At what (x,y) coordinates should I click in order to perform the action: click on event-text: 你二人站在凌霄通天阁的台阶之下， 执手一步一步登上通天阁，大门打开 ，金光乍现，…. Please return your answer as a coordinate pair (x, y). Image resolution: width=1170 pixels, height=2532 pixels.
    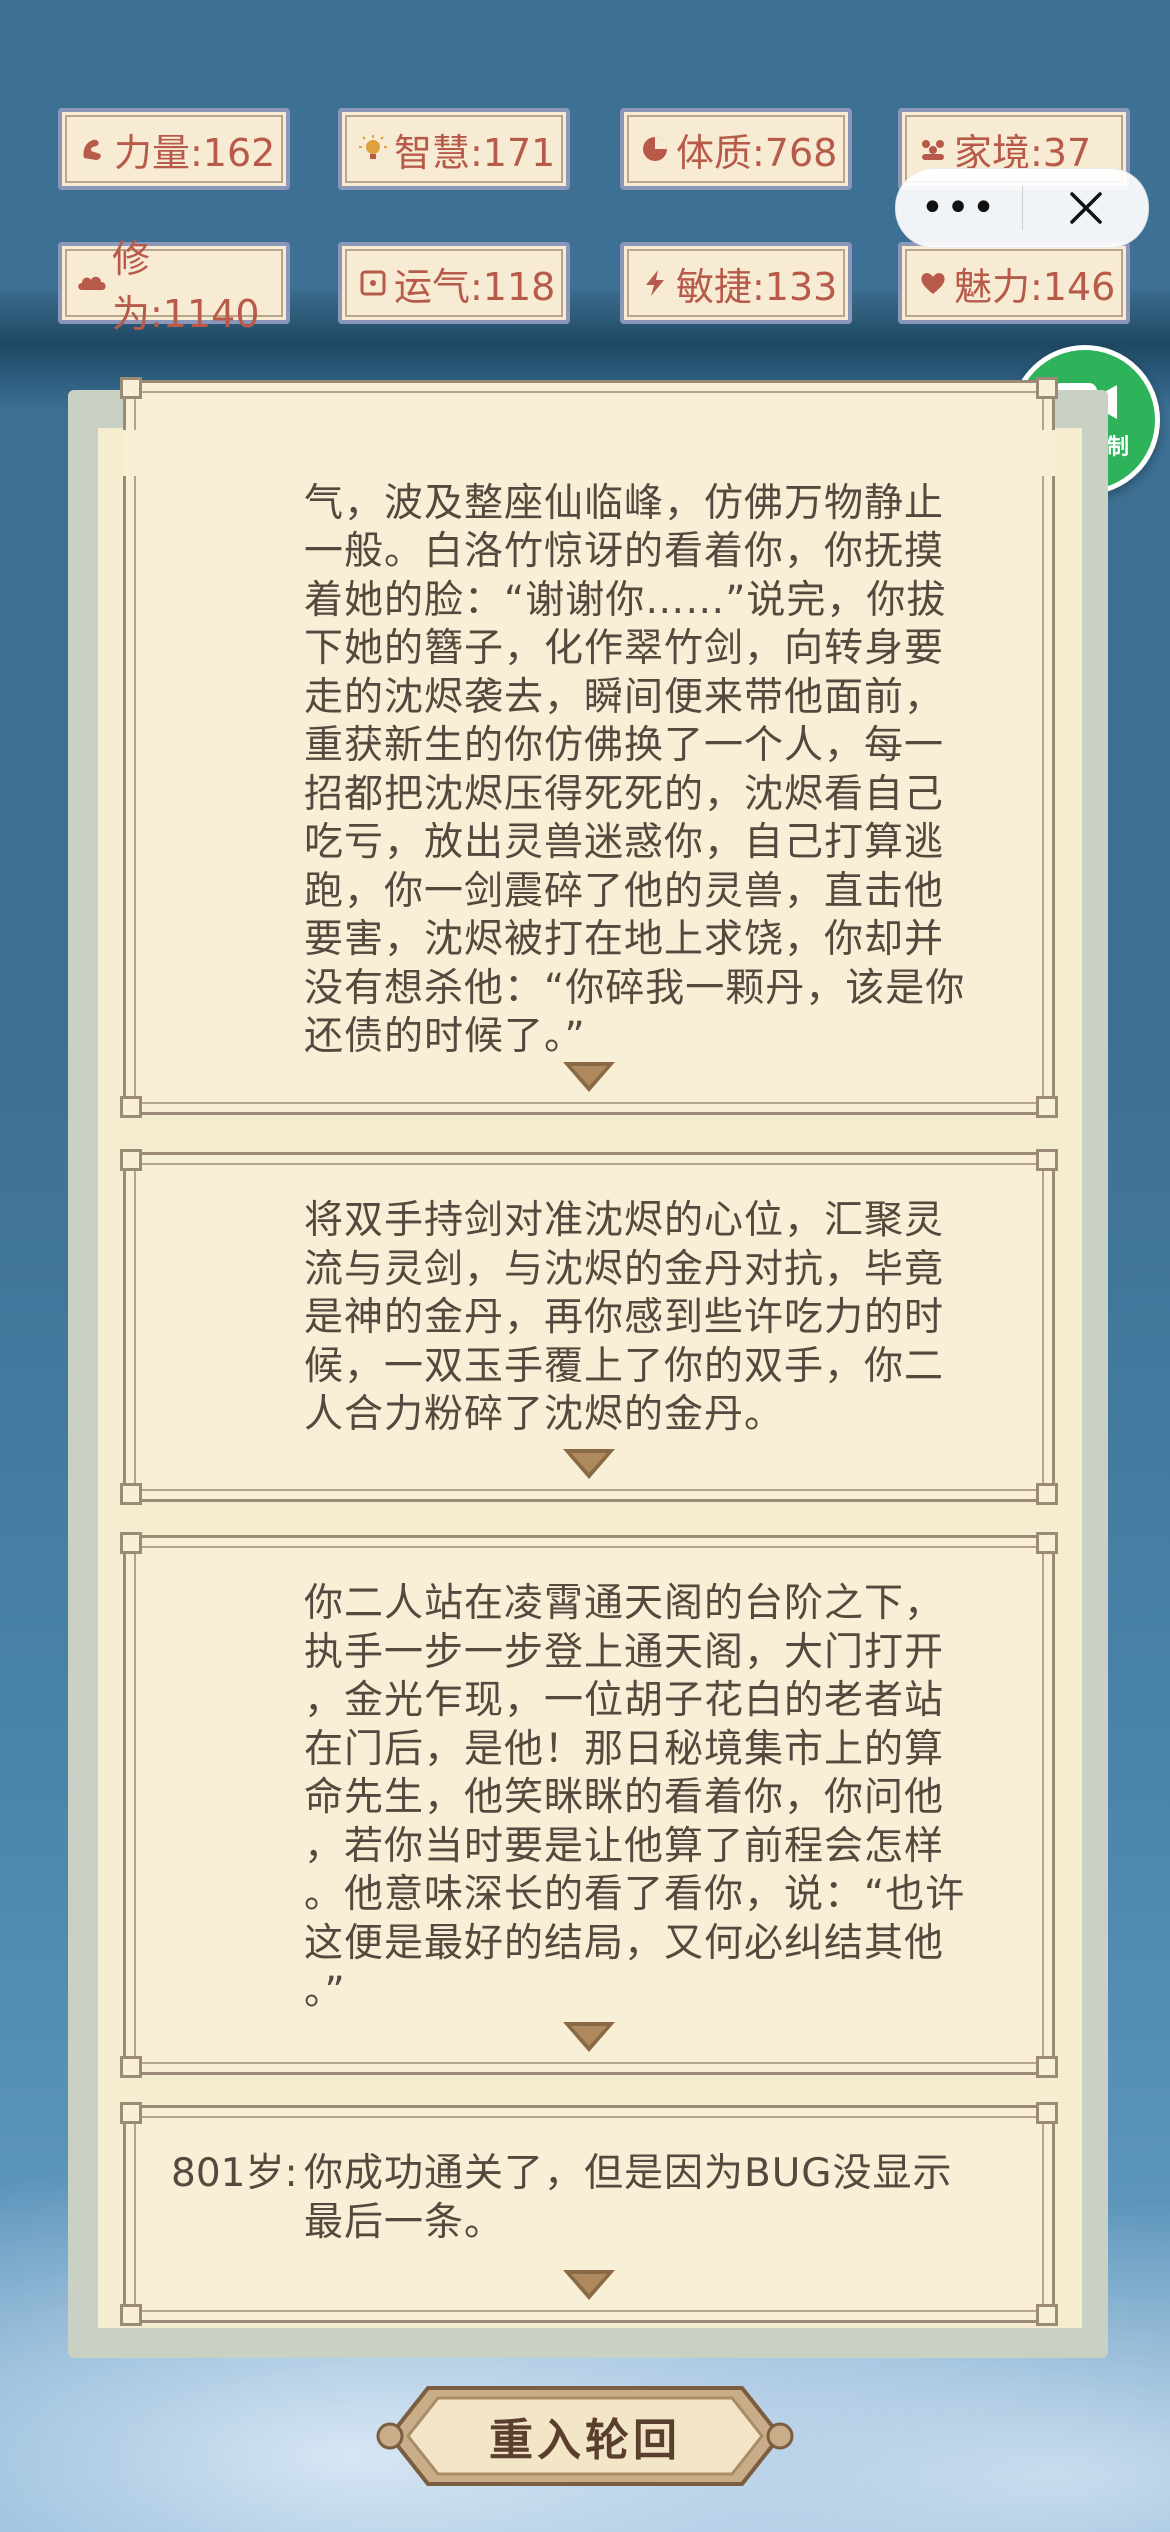
    Looking at the image, I should click on (635, 1797).